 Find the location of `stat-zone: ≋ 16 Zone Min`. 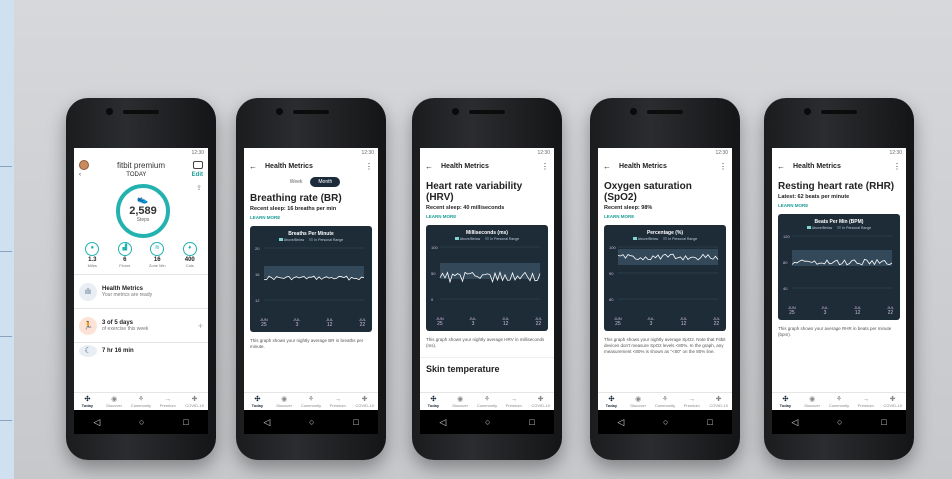

stat-zone: ≋ 16 Zone Min is located at coordinates (157, 255).